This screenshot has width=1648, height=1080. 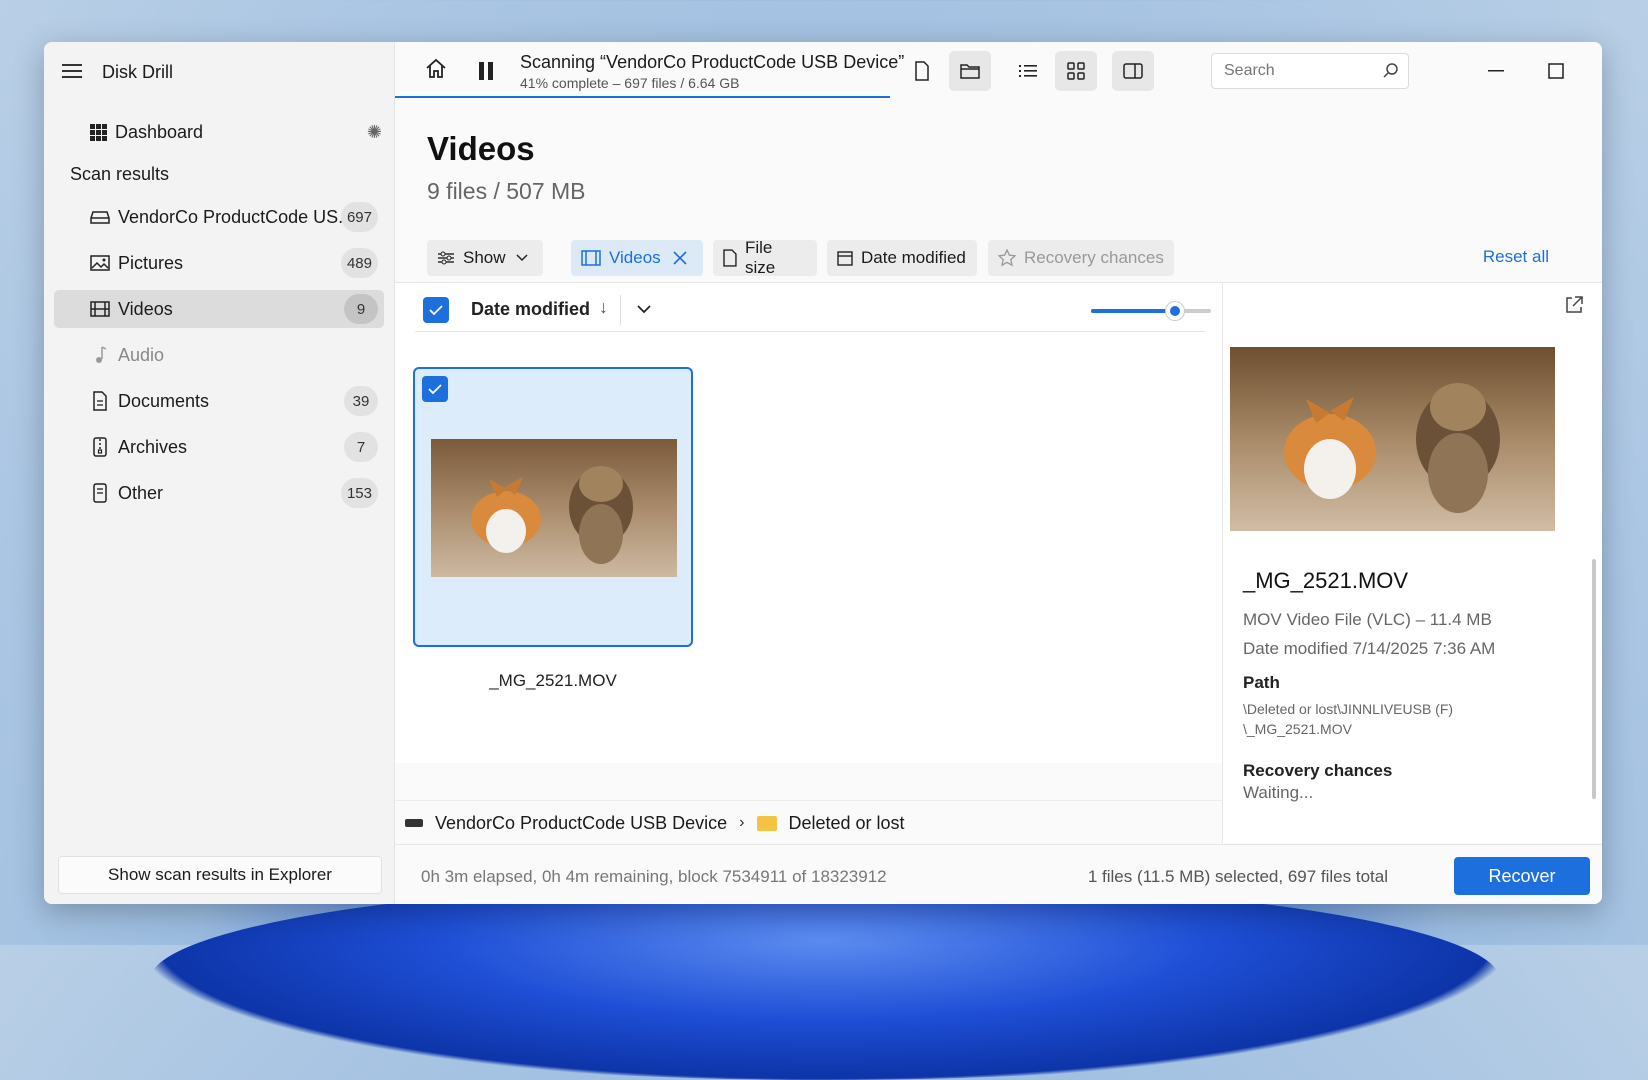 What do you see at coordinates (1391, 72) in the screenshot?
I see `search-icon` at bounding box center [1391, 72].